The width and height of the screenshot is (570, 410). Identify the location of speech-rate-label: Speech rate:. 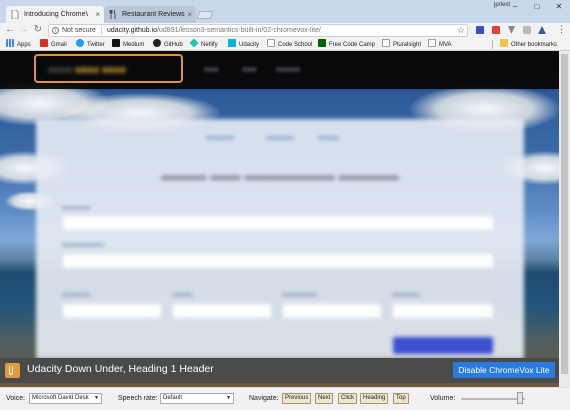
(138, 398).